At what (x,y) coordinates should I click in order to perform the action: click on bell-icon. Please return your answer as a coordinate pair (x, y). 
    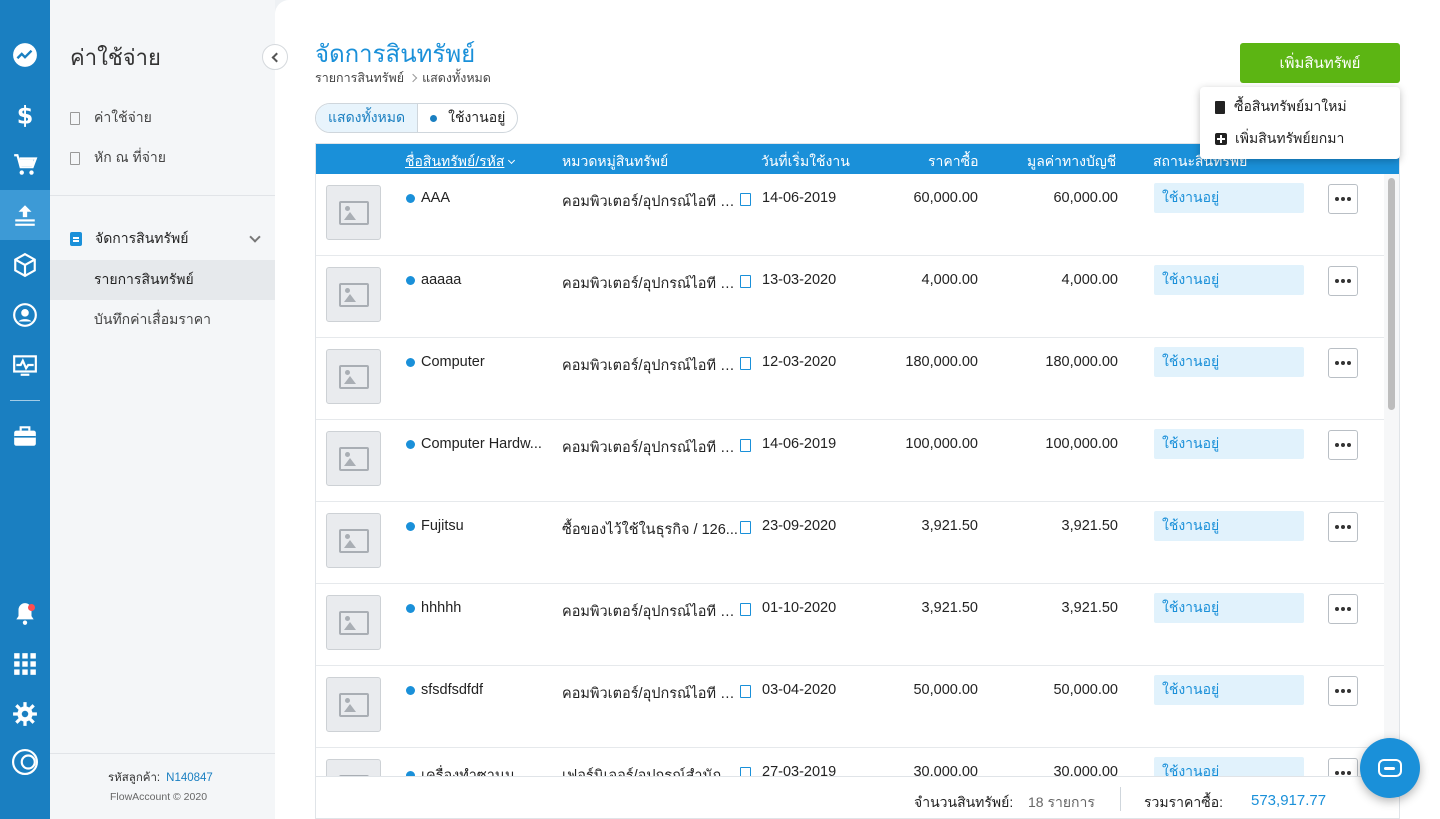
    Looking at the image, I should click on (25, 614).